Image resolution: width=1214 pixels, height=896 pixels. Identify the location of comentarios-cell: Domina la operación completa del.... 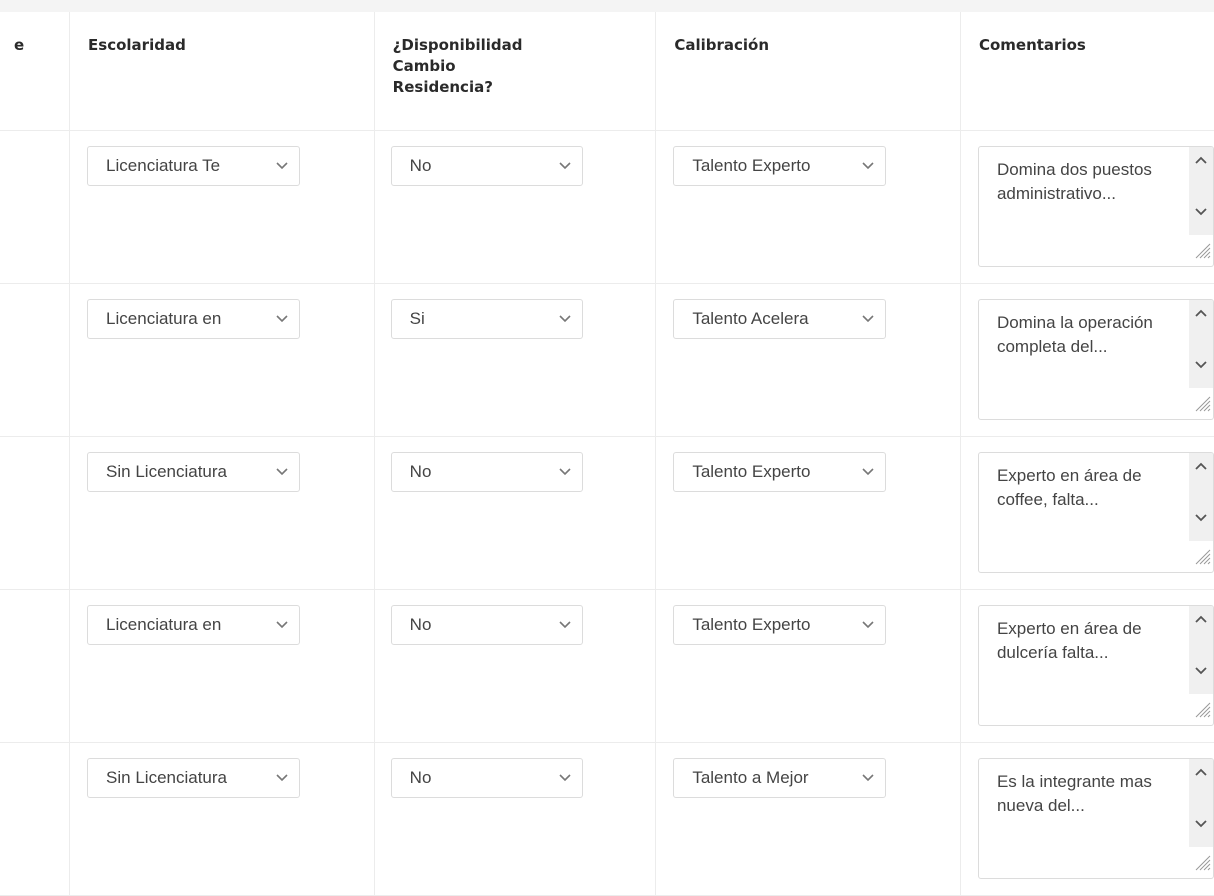
(1087, 360).